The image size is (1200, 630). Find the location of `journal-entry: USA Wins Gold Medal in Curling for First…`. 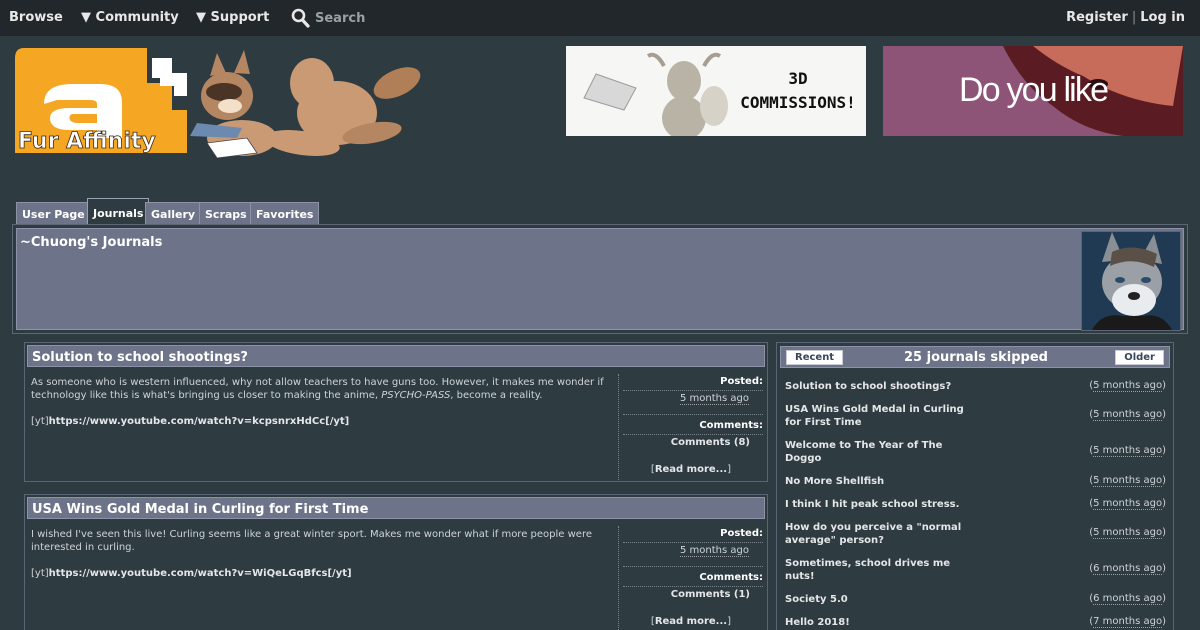

journal-entry: USA Wins Gold Medal in Curling for First… is located at coordinates (396, 562).